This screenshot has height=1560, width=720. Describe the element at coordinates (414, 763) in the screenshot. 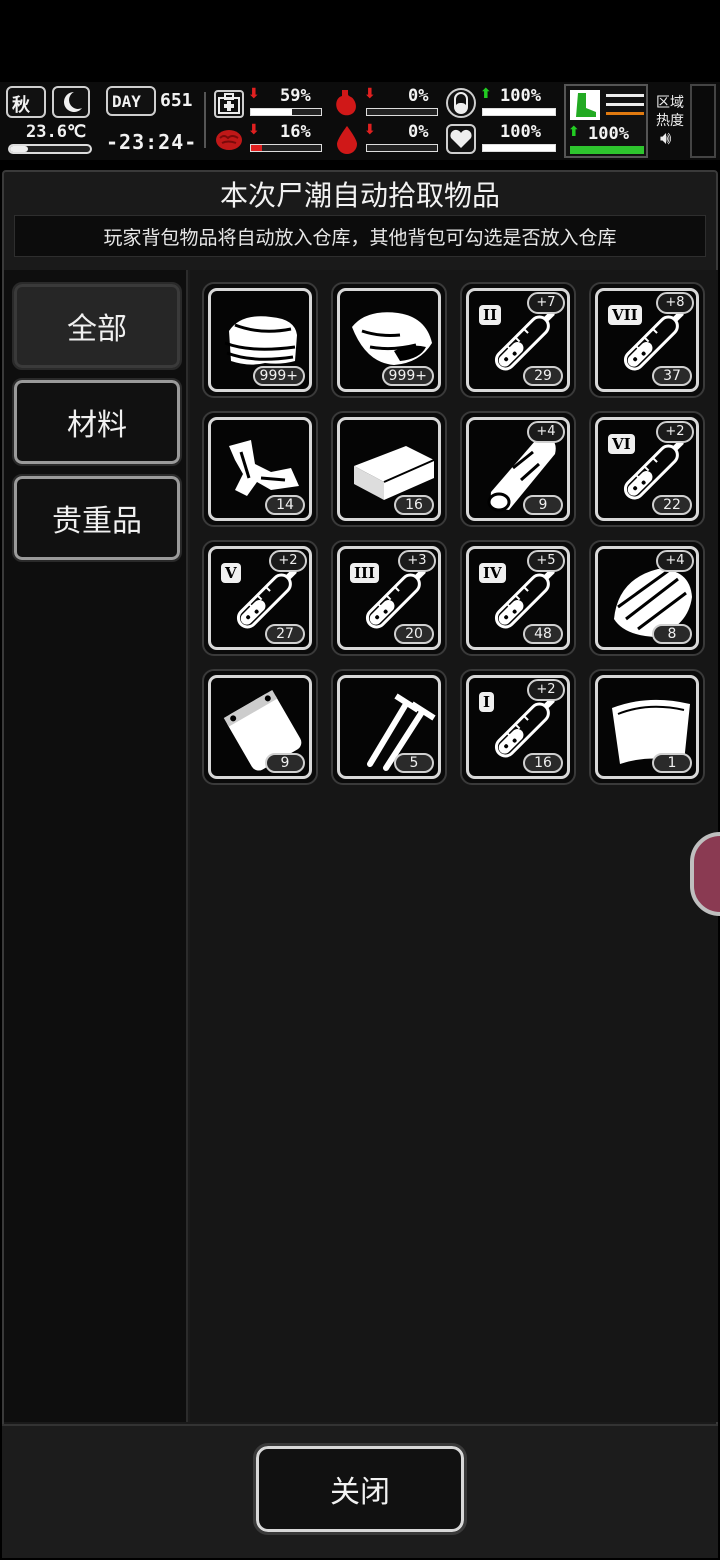

I see `item-count: 5` at that location.